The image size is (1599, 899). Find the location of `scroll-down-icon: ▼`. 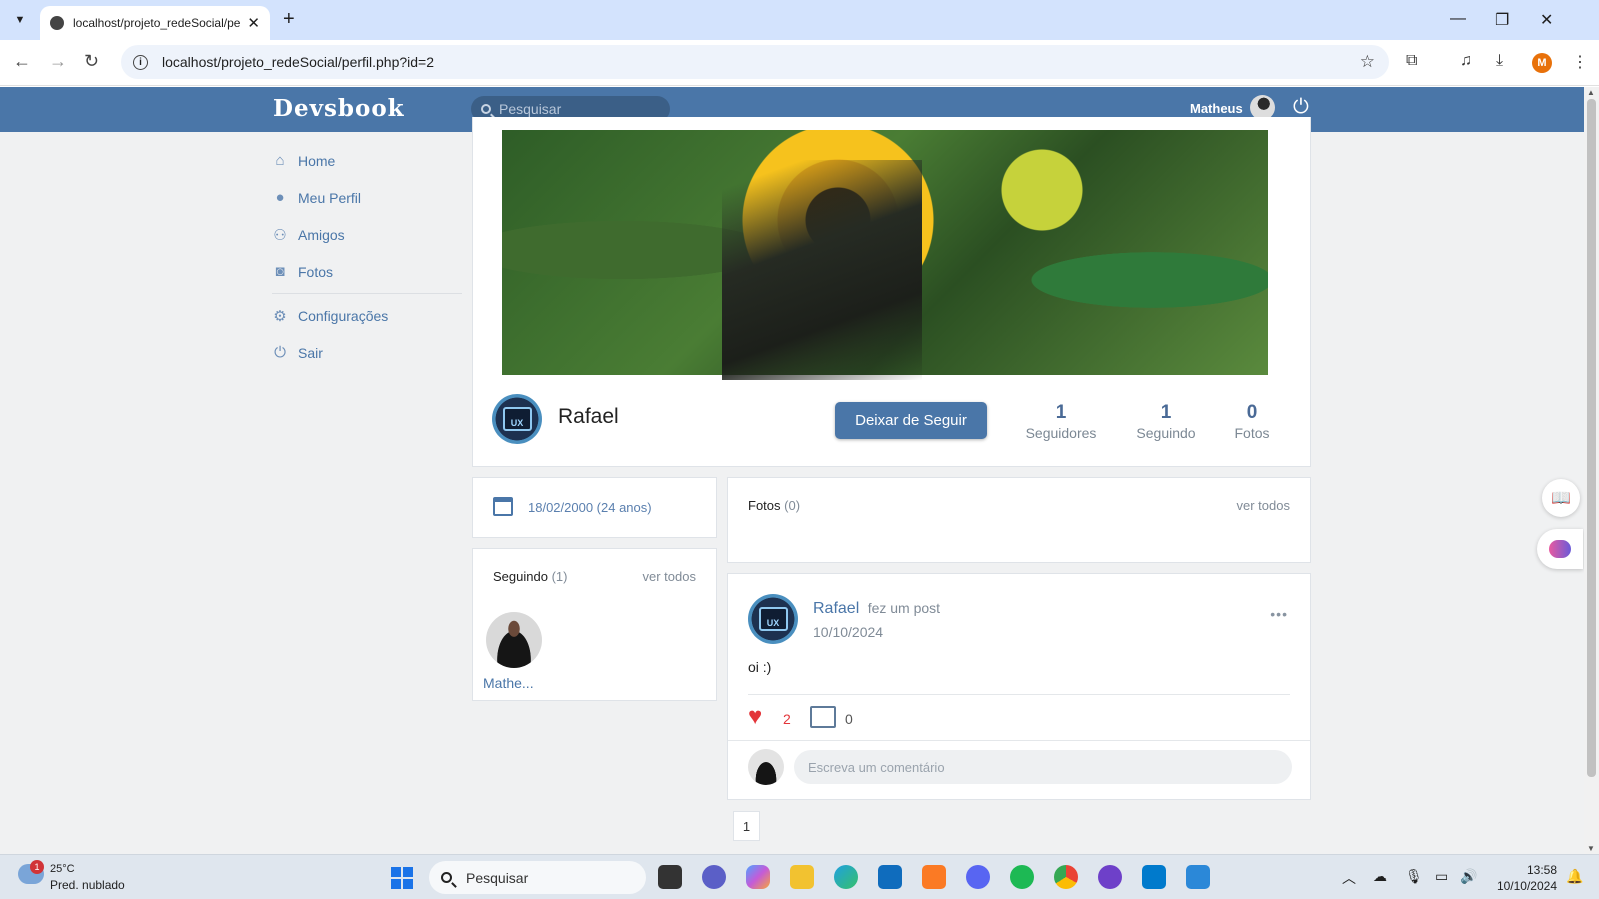

scroll-down-icon: ▼ is located at coordinates (1591, 848).